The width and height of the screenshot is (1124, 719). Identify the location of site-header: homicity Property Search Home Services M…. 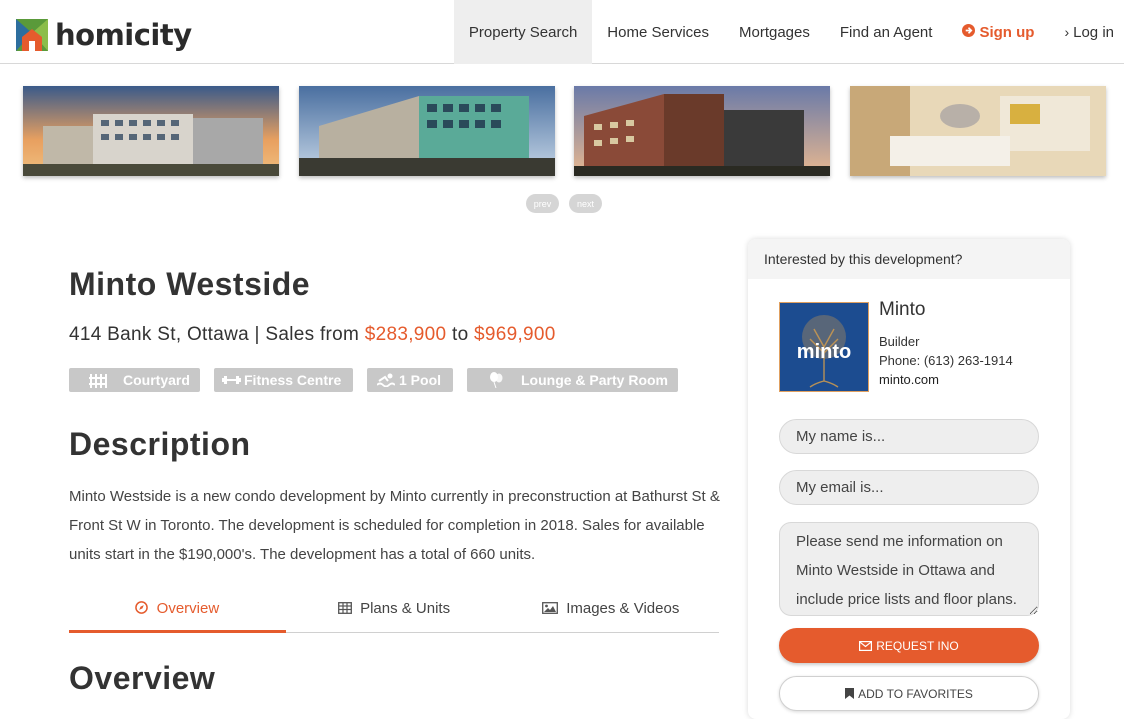
(562, 32).